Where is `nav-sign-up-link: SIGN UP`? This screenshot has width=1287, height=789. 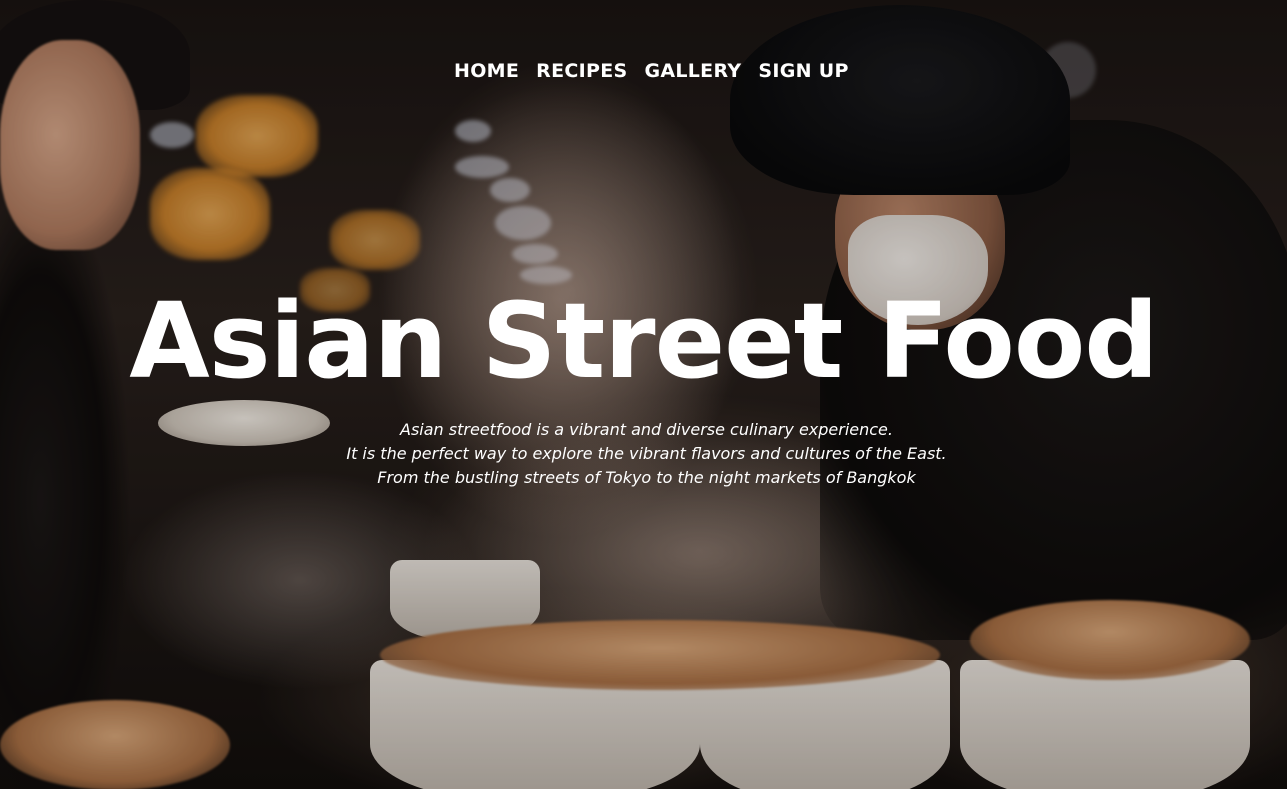 nav-sign-up-link: SIGN UP is located at coordinates (803, 71).